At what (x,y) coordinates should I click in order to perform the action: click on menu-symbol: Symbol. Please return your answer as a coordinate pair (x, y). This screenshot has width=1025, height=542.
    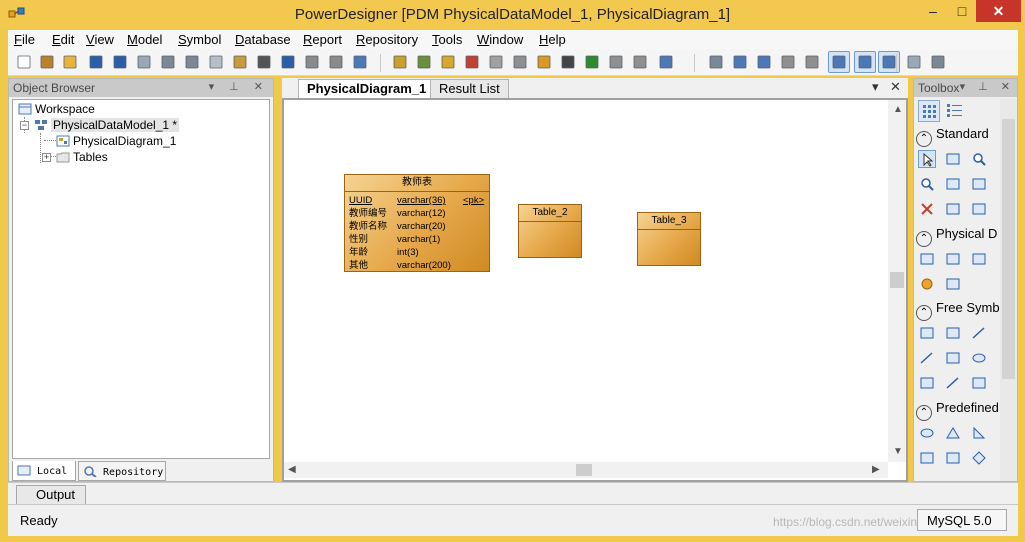
    Looking at the image, I should click on (199, 39).